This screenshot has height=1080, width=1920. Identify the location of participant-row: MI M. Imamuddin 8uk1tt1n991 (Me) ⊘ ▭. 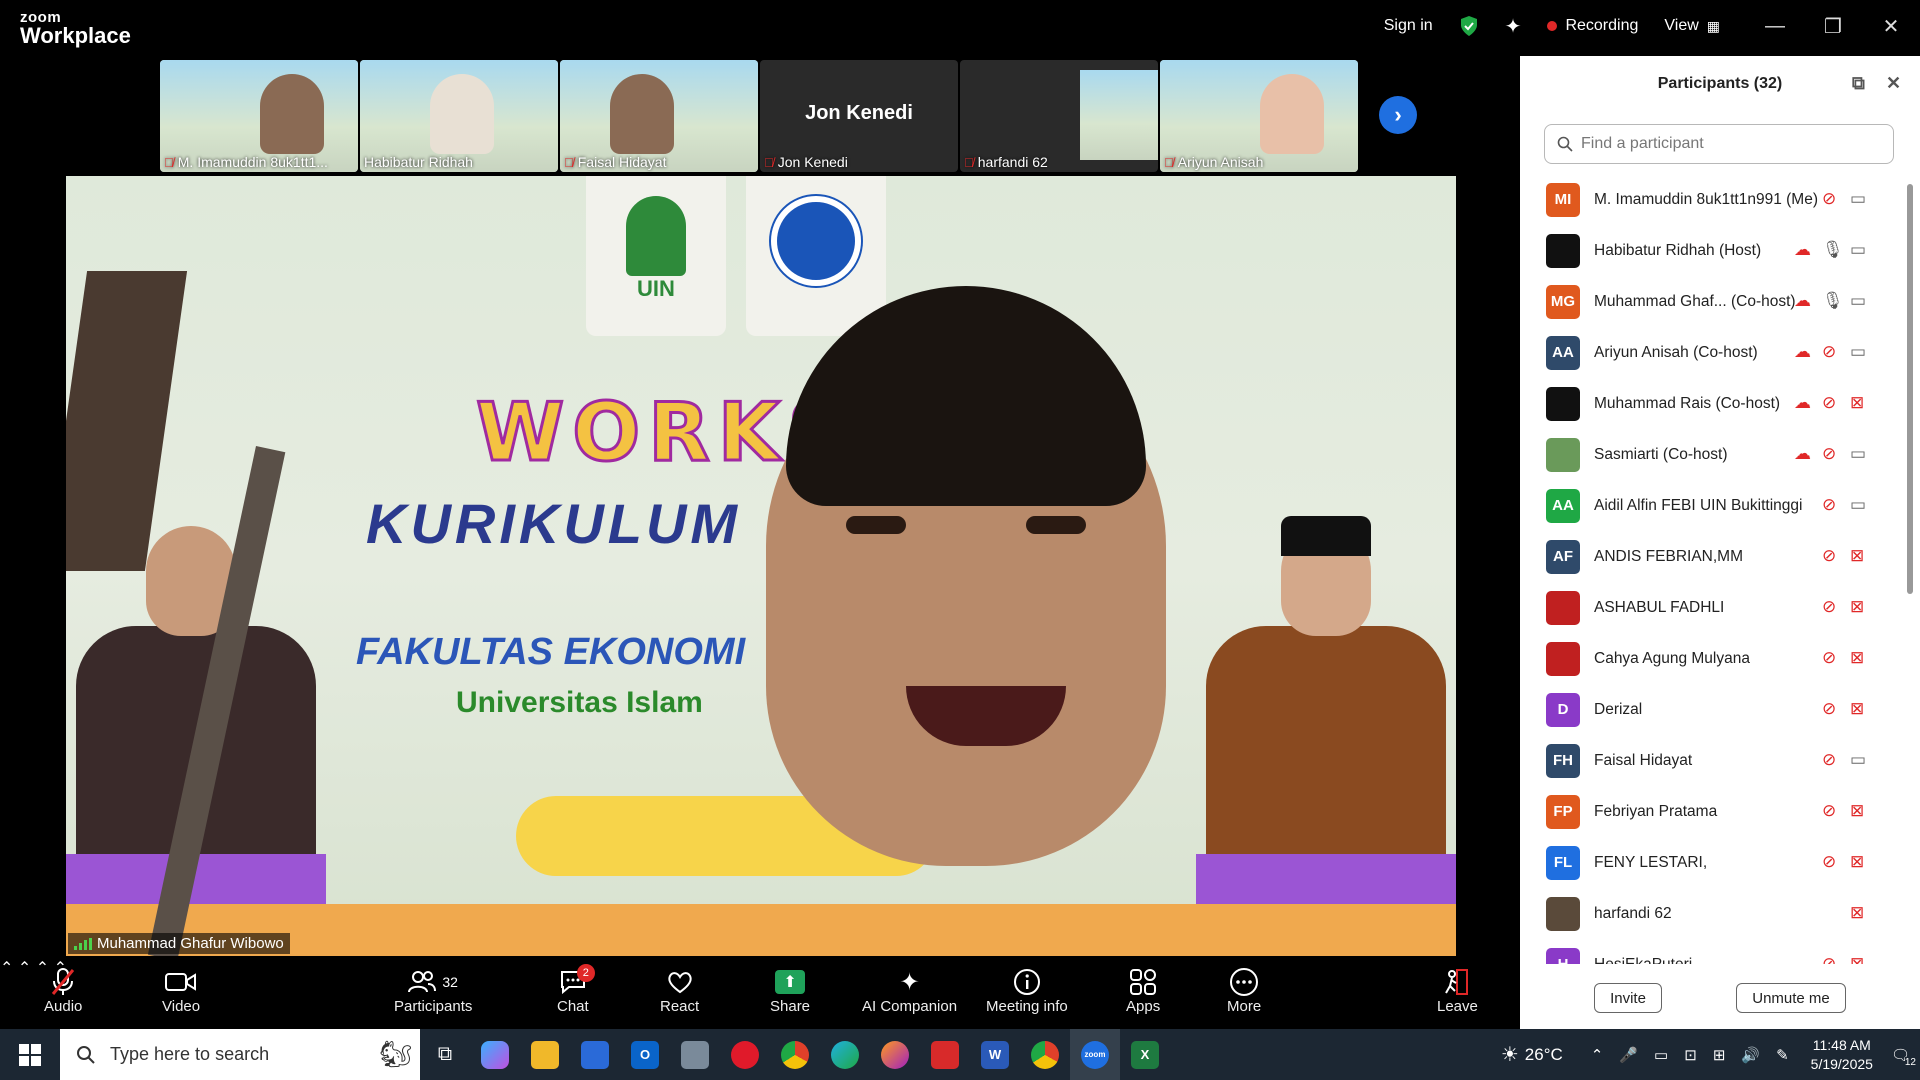
(1714, 199).